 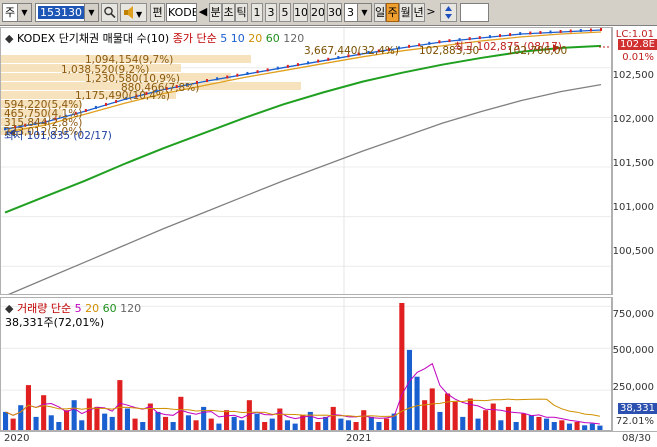 What do you see at coordinates (181, 12) in the screenshot?
I see `stock-name-field: KODE` at bounding box center [181, 12].